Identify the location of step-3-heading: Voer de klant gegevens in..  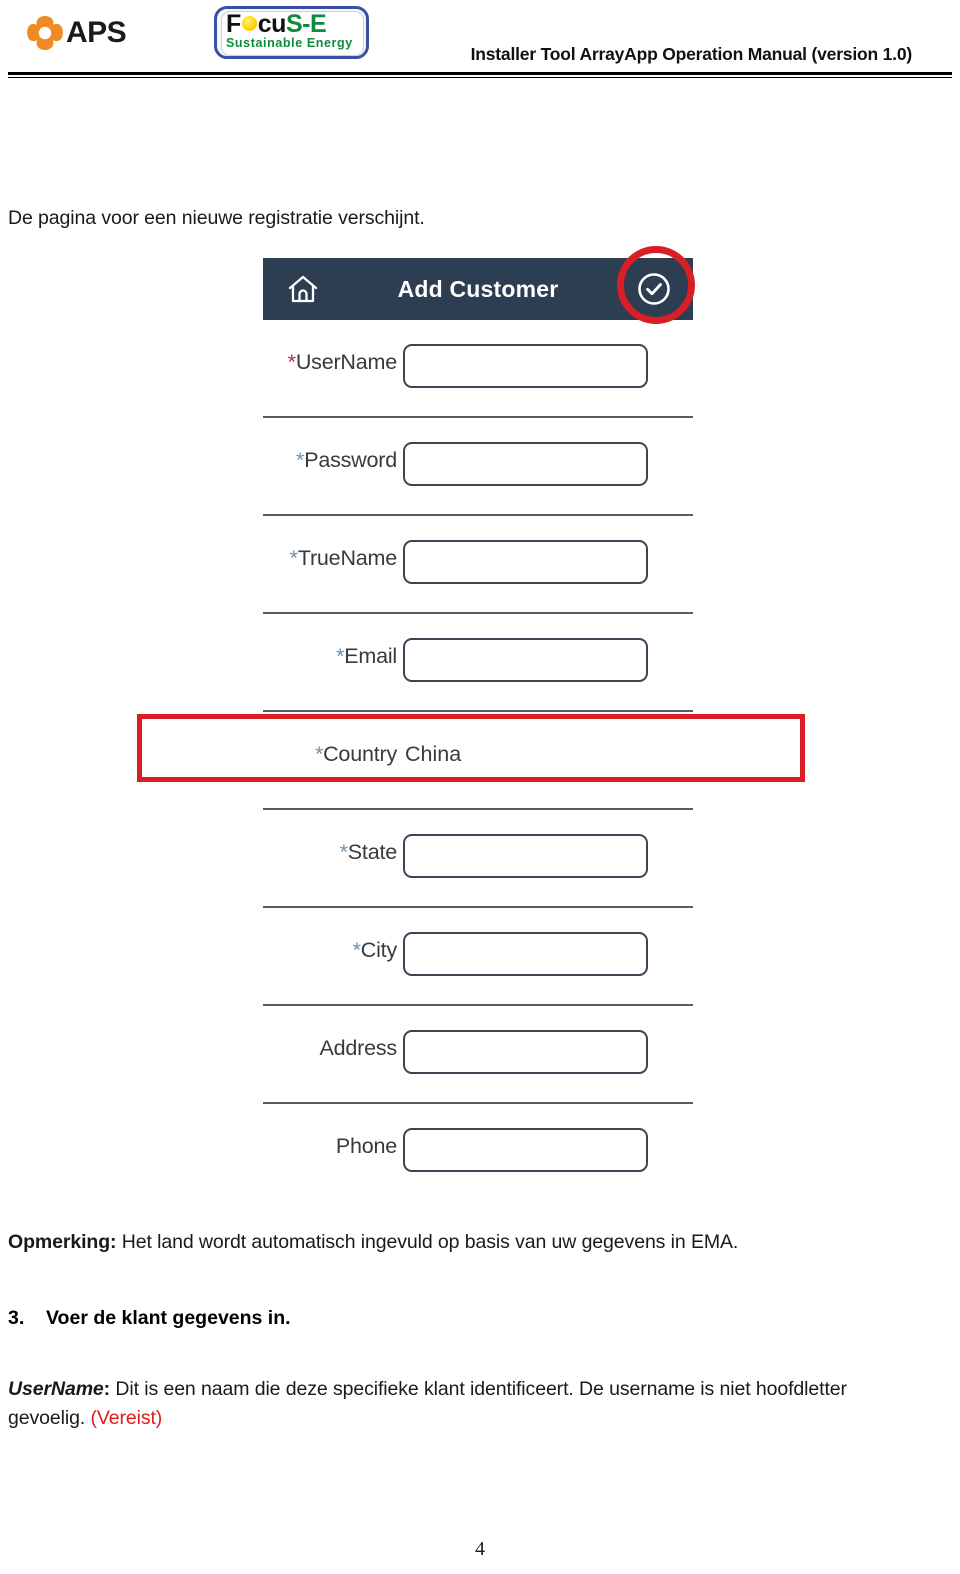
(168, 1318).